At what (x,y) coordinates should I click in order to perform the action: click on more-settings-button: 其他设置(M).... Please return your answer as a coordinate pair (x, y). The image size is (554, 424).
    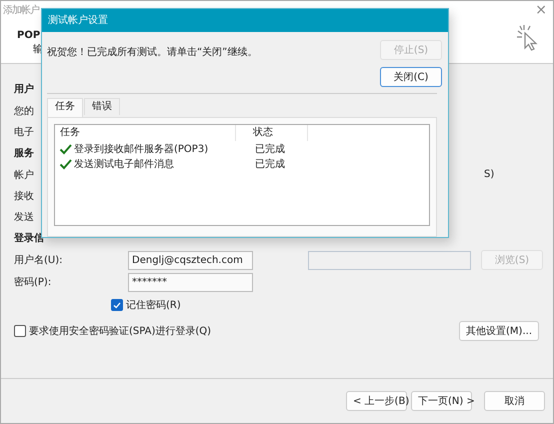
    Looking at the image, I should click on (499, 331).